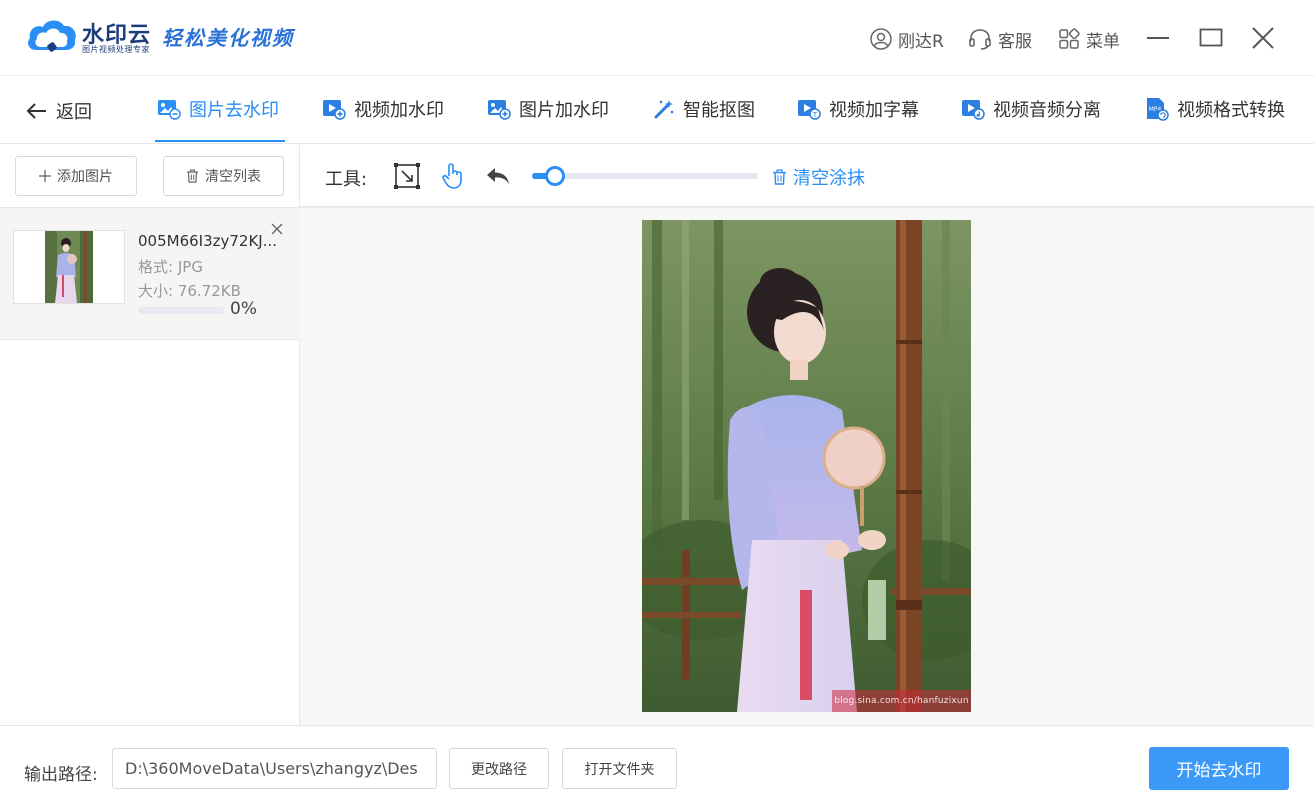 Image resolution: width=1314 pixels, height=810 pixels. I want to click on brand-subtitle: 图片视频处理专家, so click(116, 49).